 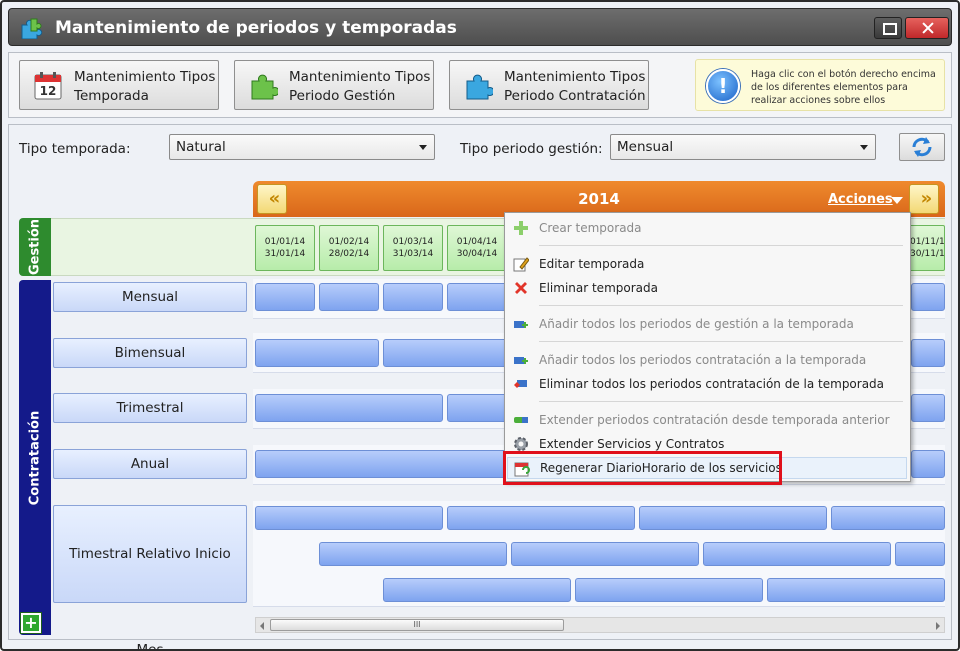 What do you see at coordinates (707, 288) in the screenshot?
I see `menu-item-eliminar-temporada: Eliminar temporada` at bounding box center [707, 288].